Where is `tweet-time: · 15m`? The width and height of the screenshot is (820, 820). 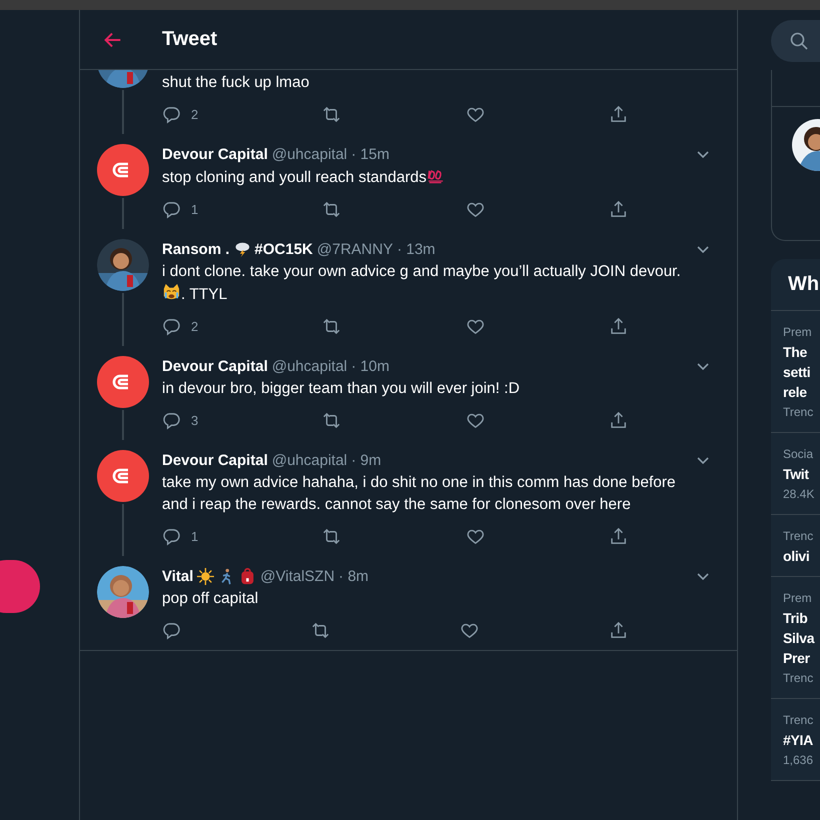
tweet-time: · 15m is located at coordinates (370, 154).